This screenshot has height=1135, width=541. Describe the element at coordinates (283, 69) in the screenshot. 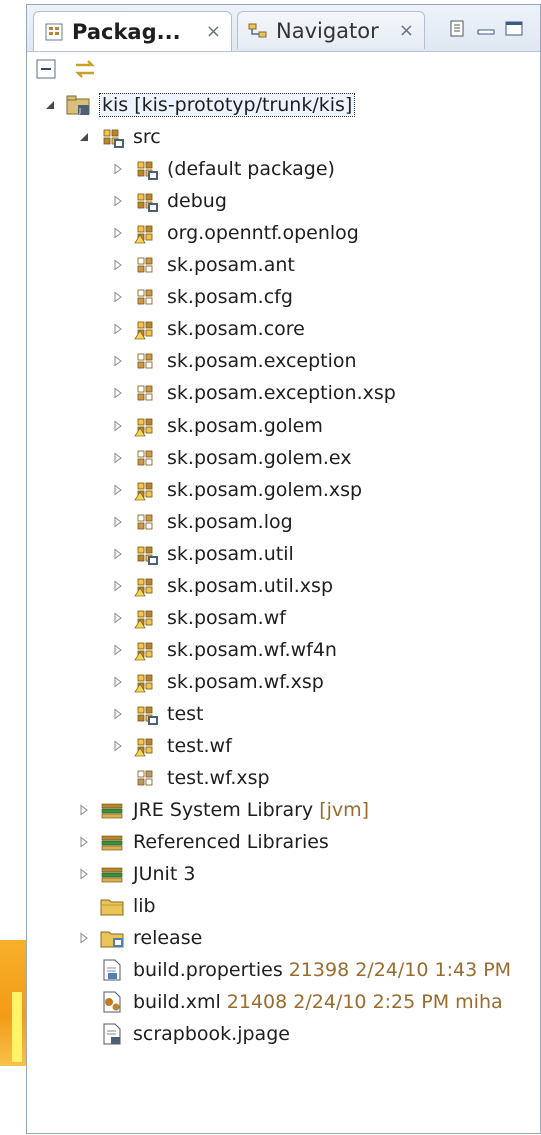

I see `view-toolbar` at that location.